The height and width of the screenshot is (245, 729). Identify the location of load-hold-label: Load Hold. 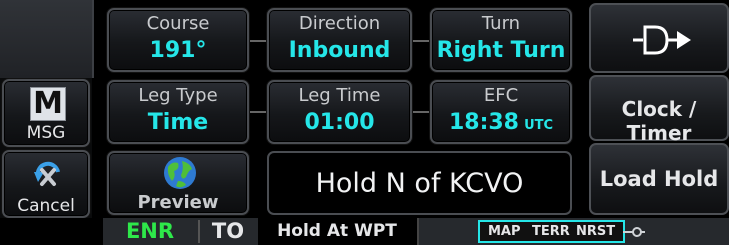
(659, 179).